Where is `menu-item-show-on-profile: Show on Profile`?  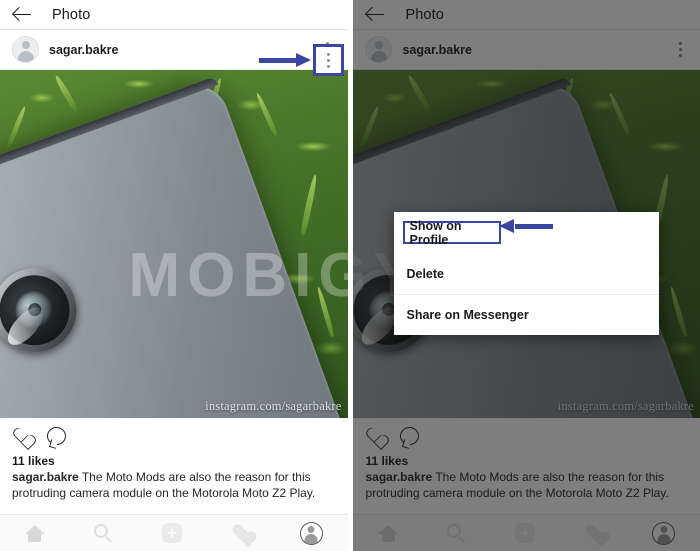
menu-item-show-on-profile: Show on Profile is located at coordinates (452, 233).